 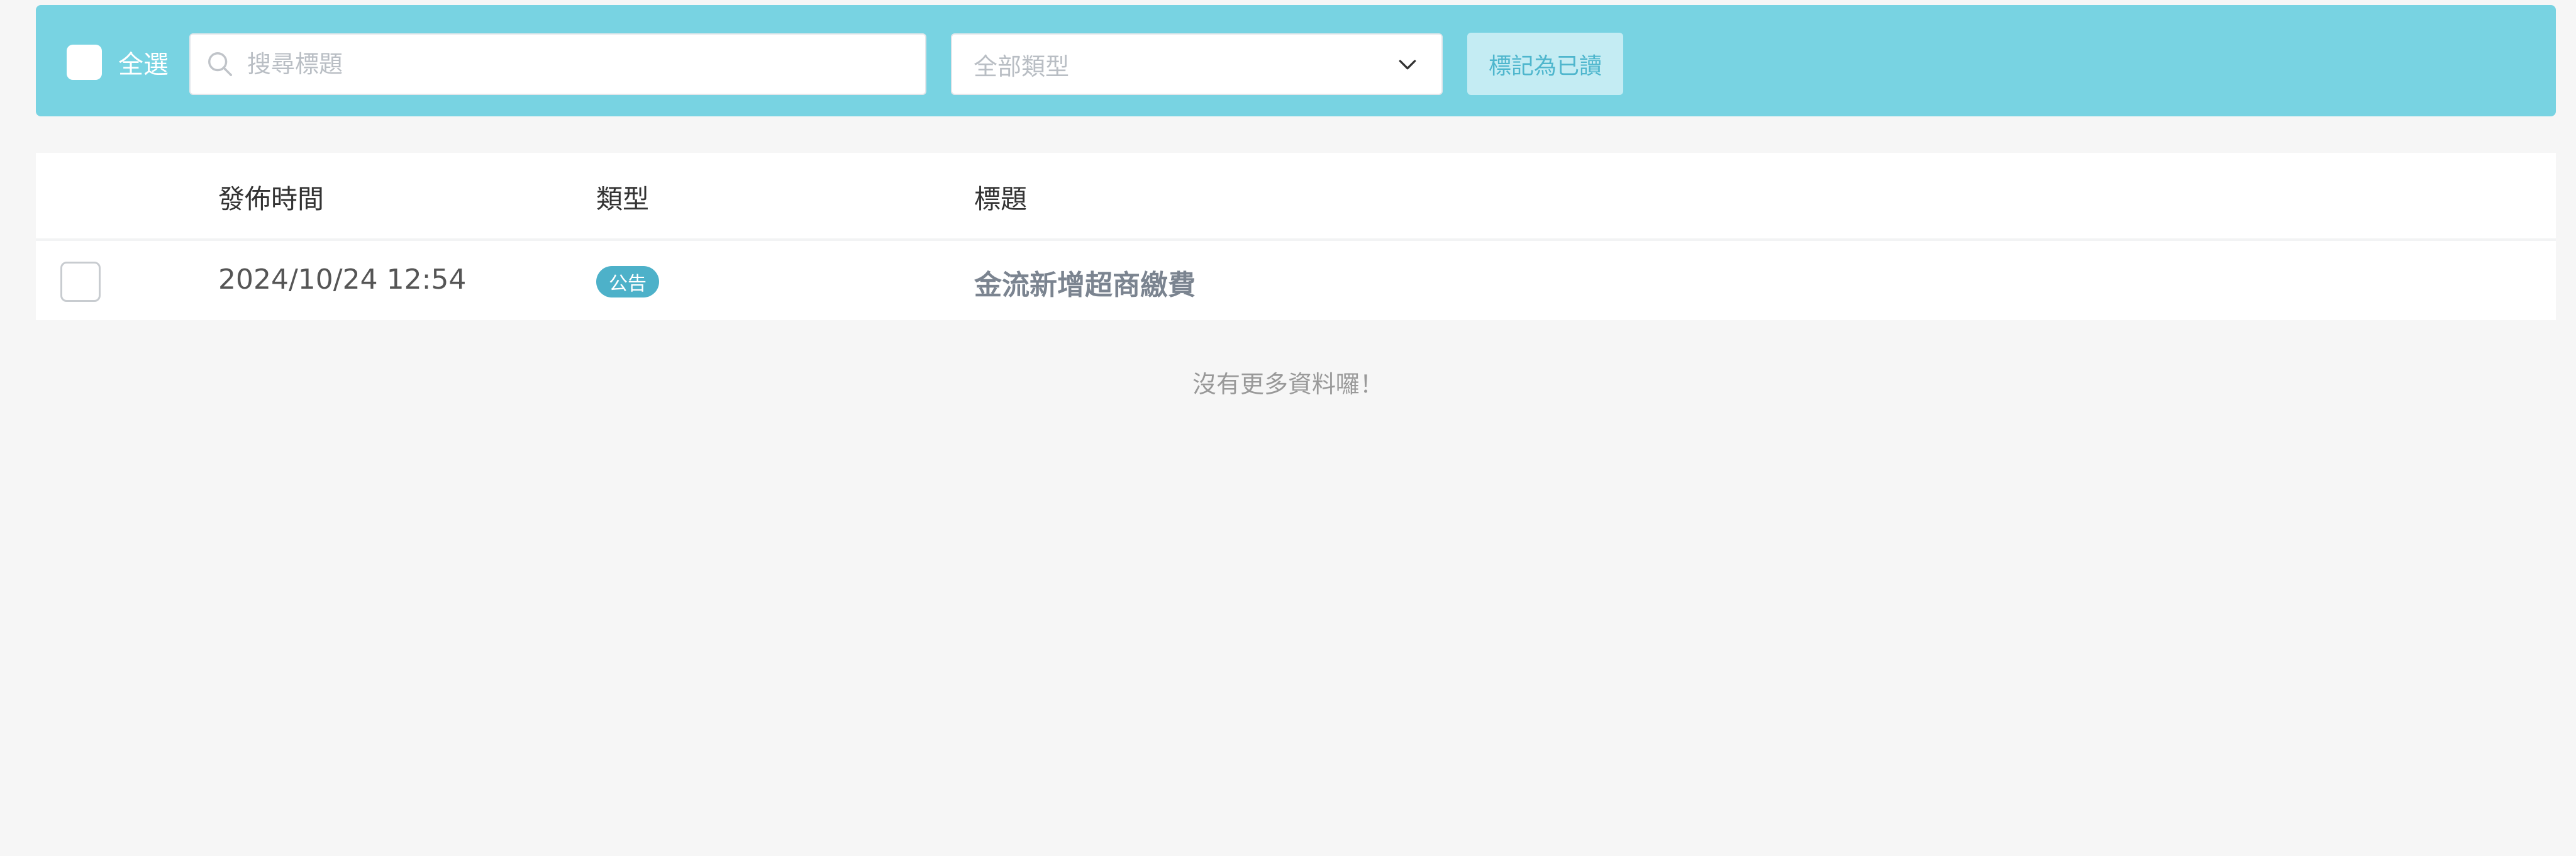 What do you see at coordinates (84, 62) in the screenshot?
I see `select-all-box` at bounding box center [84, 62].